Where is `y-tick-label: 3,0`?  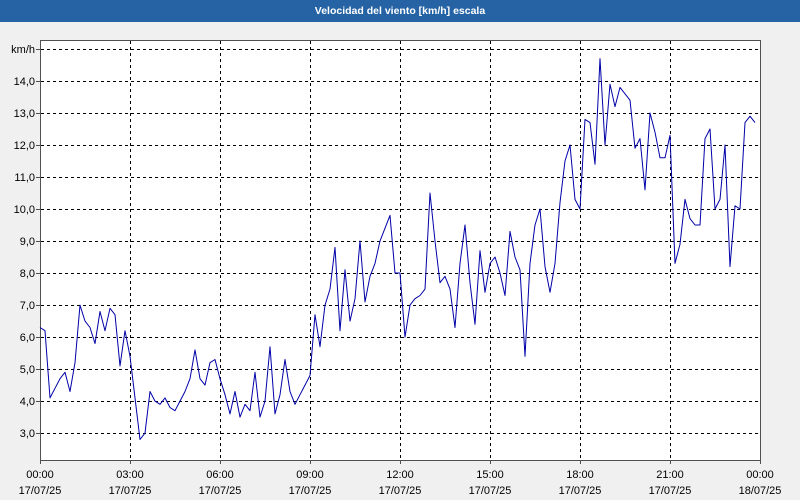 y-tick-label: 3,0 is located at coordinates (27, 434).